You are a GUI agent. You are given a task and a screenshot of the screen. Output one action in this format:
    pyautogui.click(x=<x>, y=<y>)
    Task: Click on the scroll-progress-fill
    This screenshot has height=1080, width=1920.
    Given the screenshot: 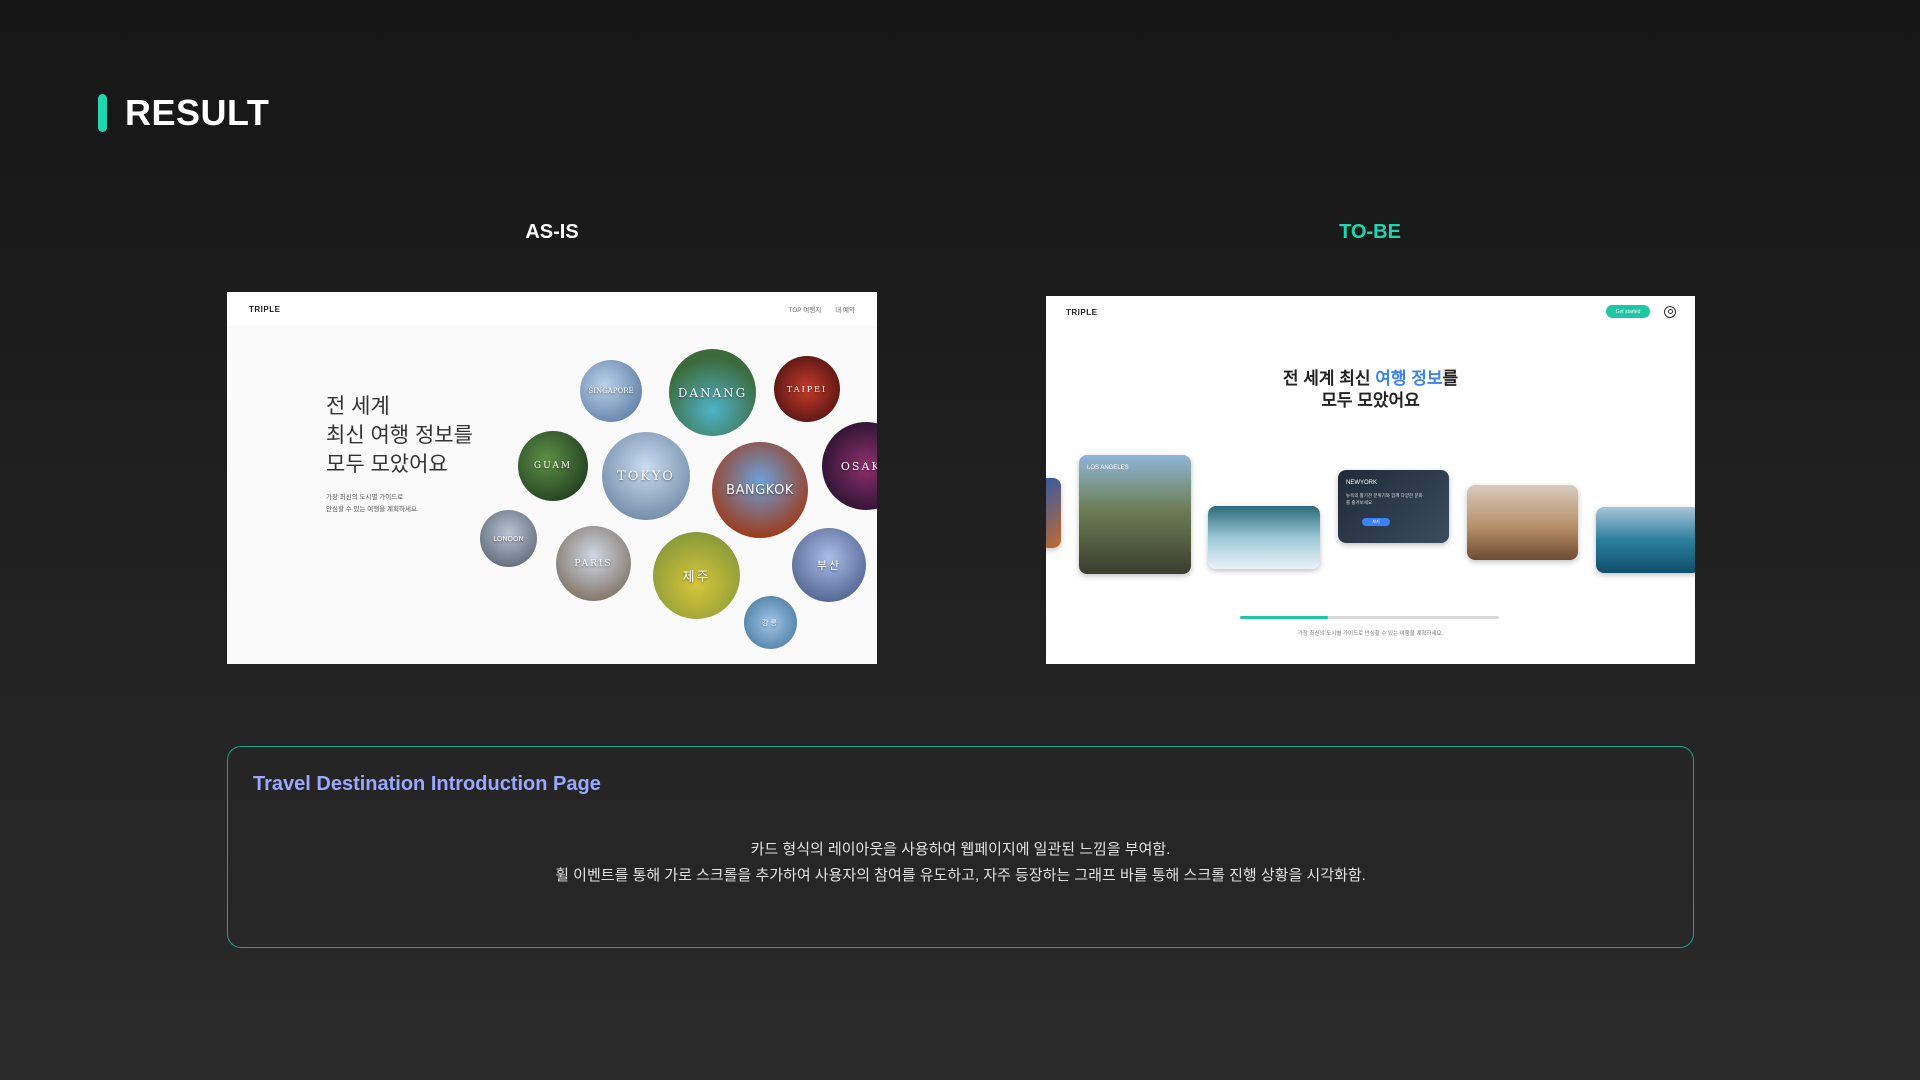 What is the action you would take?
    pyautogui.click(x=1284, y=617)
    